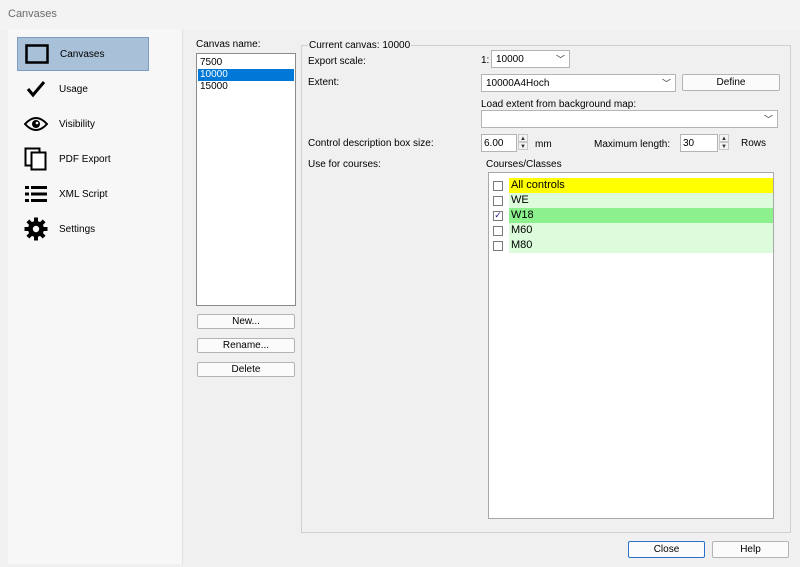 This screenshot has height=567, width=800. Describe the element at coordinates (485, 60) in the screenshot. I see `scale-prefix: 1:` at that location.